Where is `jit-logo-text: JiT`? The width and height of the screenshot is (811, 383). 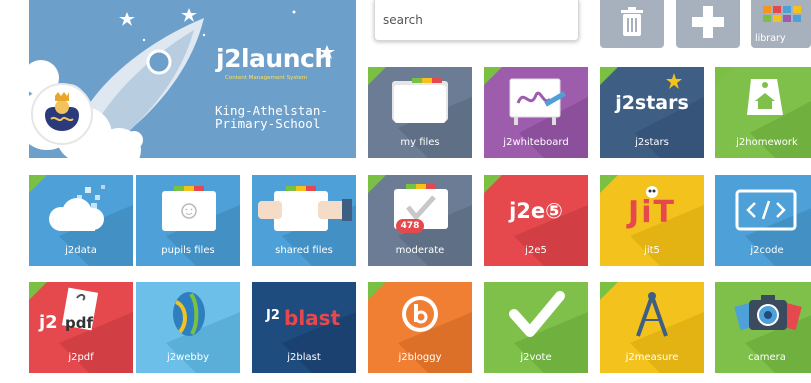
jit-logo-text: JiT is located at coordinates (652, 212).